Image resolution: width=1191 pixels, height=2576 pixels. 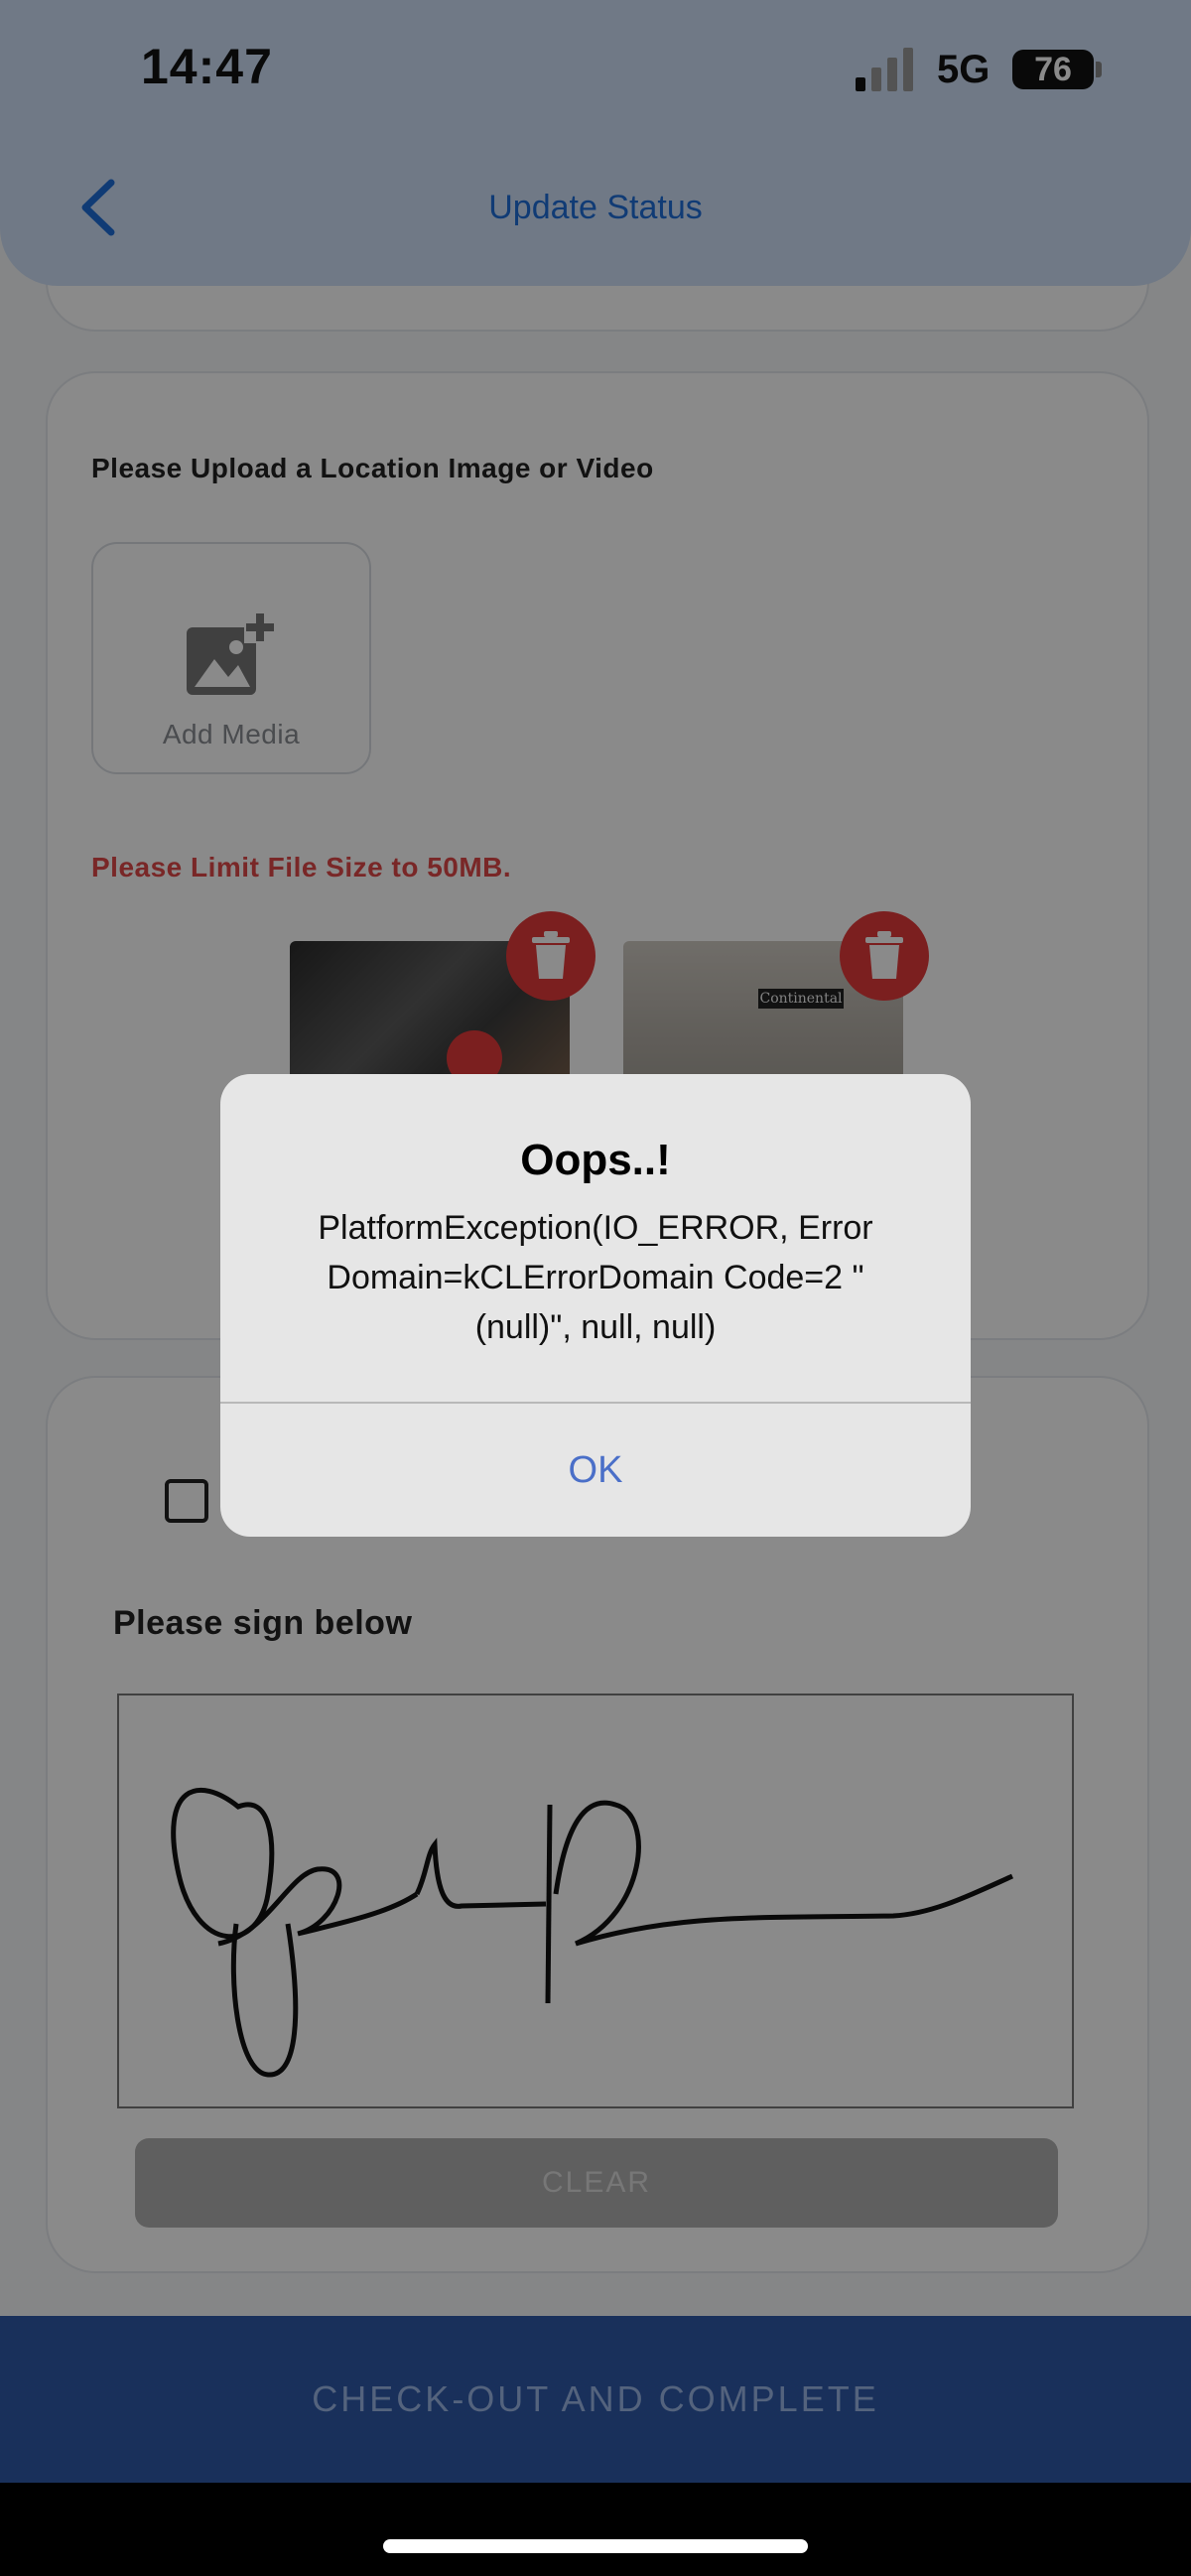 I want to click on dialog-ok-button: OK, so click(x=595, y=1470).